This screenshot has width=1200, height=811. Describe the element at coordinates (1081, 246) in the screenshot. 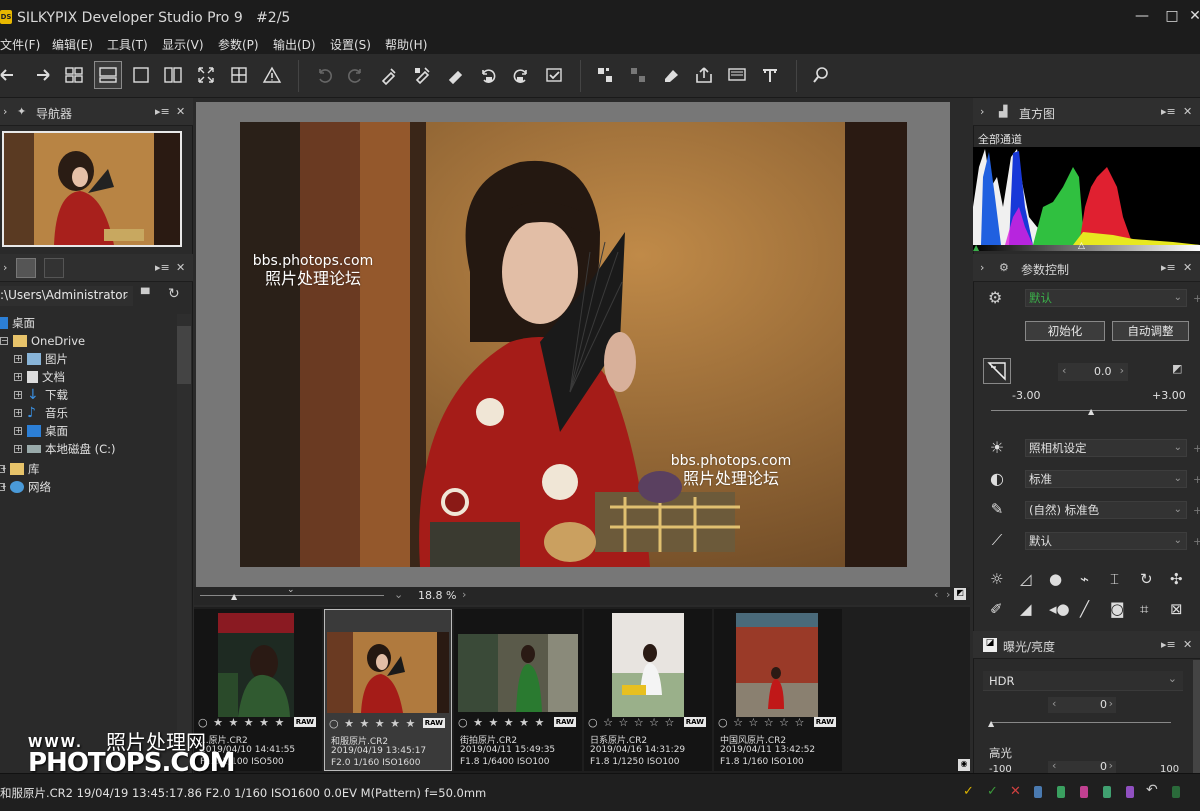

I see `midtone-marker: △` at that location.